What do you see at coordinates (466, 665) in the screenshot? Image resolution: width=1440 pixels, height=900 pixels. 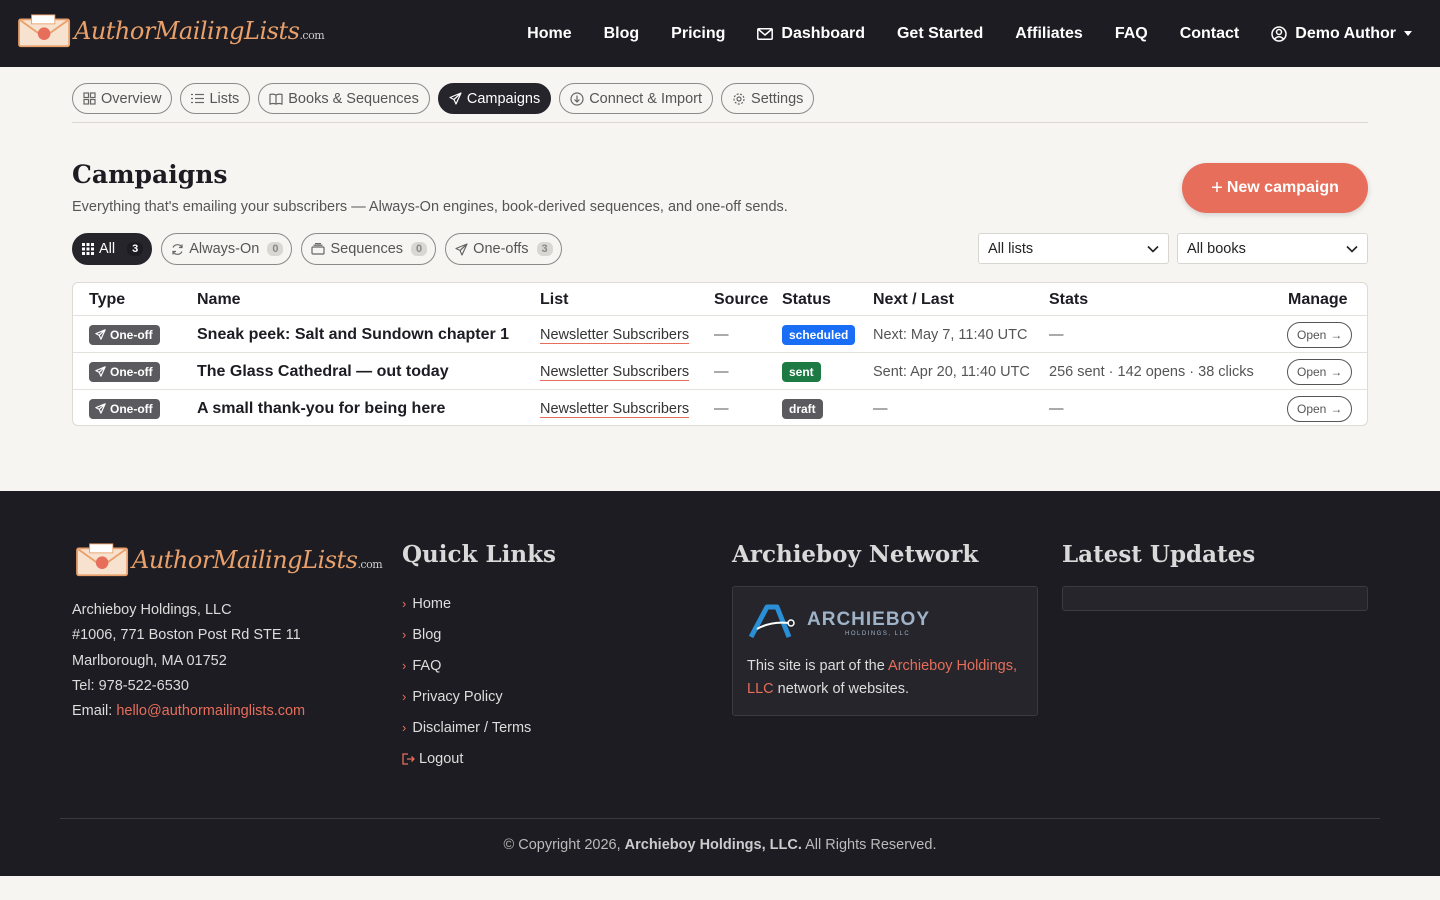 I see `quick-link-faq: › FAQ` at bounding box center [466, 665].